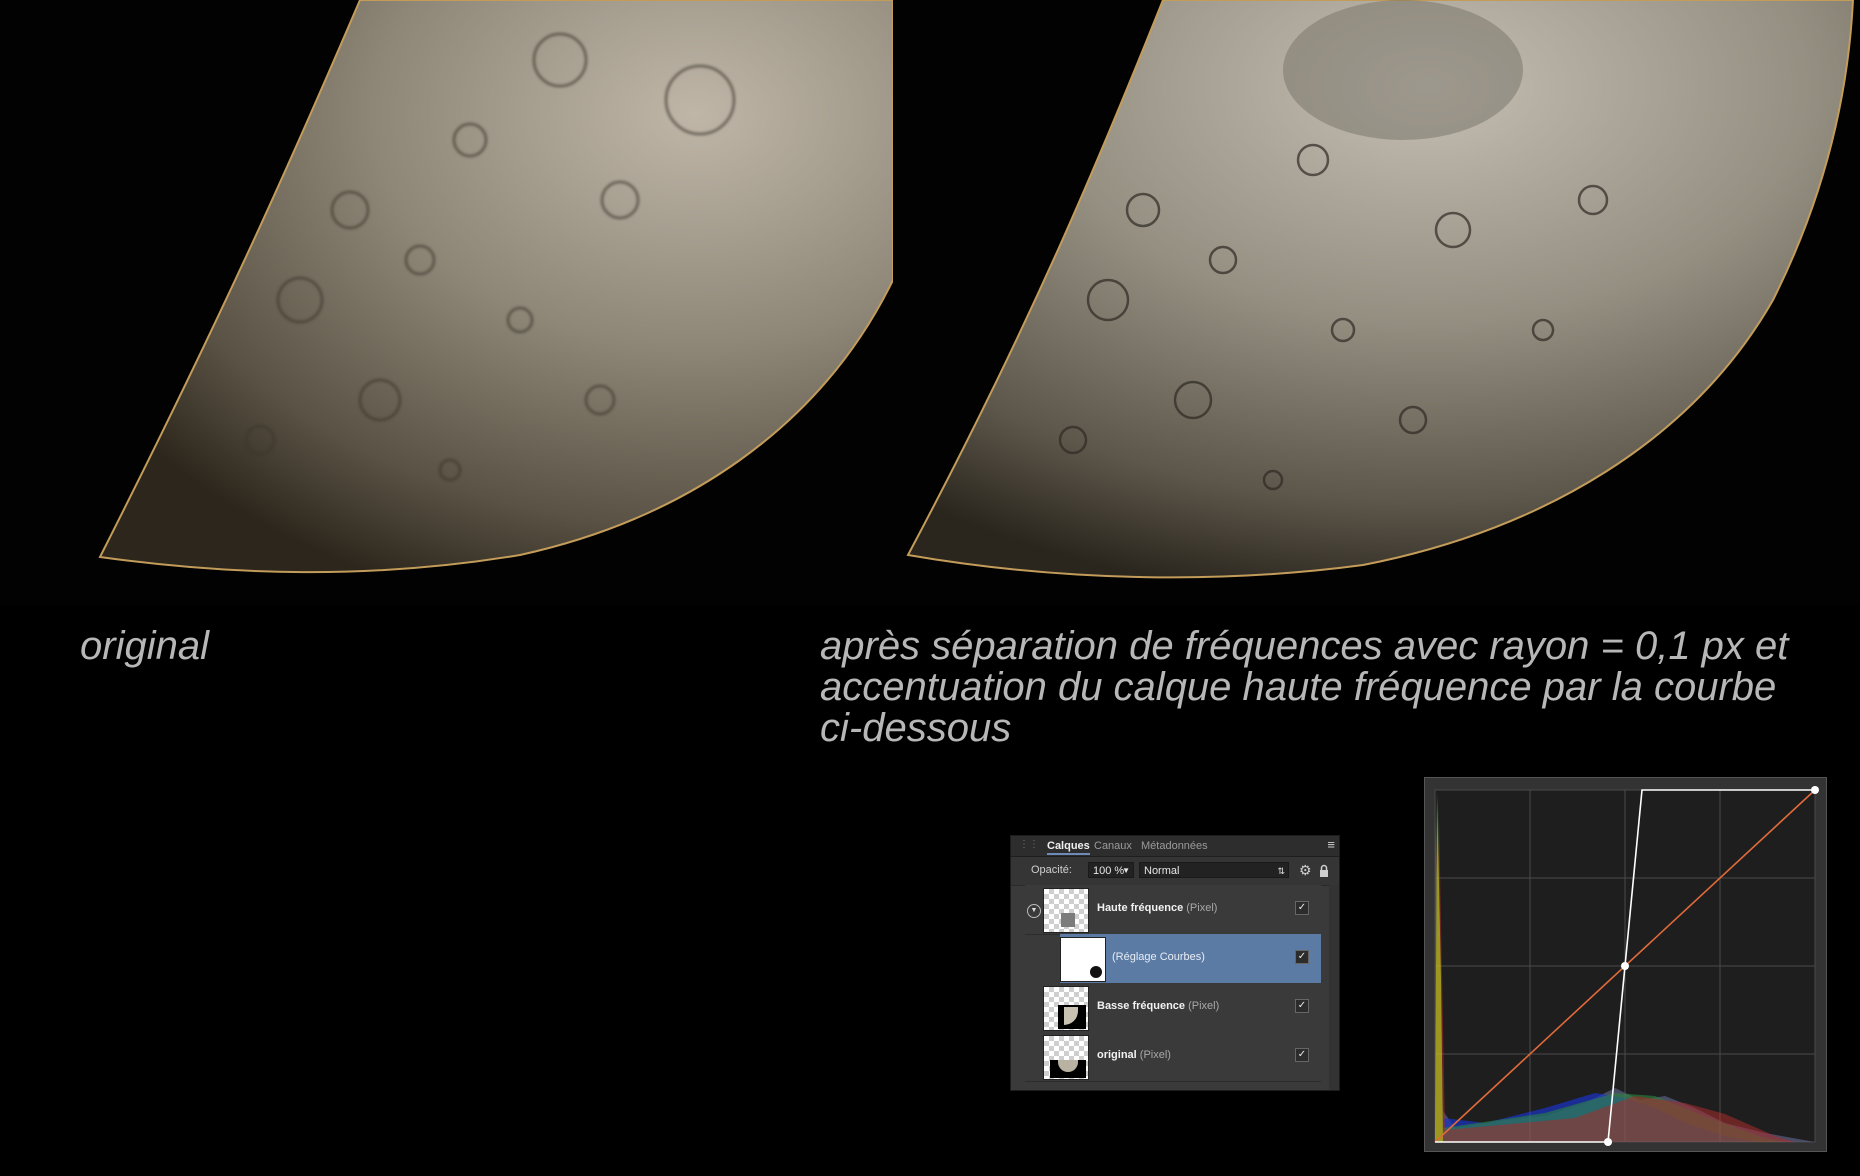 This screenshot has width=1860, height=1176. I want to click on curves-graph, so click(1625, 964).